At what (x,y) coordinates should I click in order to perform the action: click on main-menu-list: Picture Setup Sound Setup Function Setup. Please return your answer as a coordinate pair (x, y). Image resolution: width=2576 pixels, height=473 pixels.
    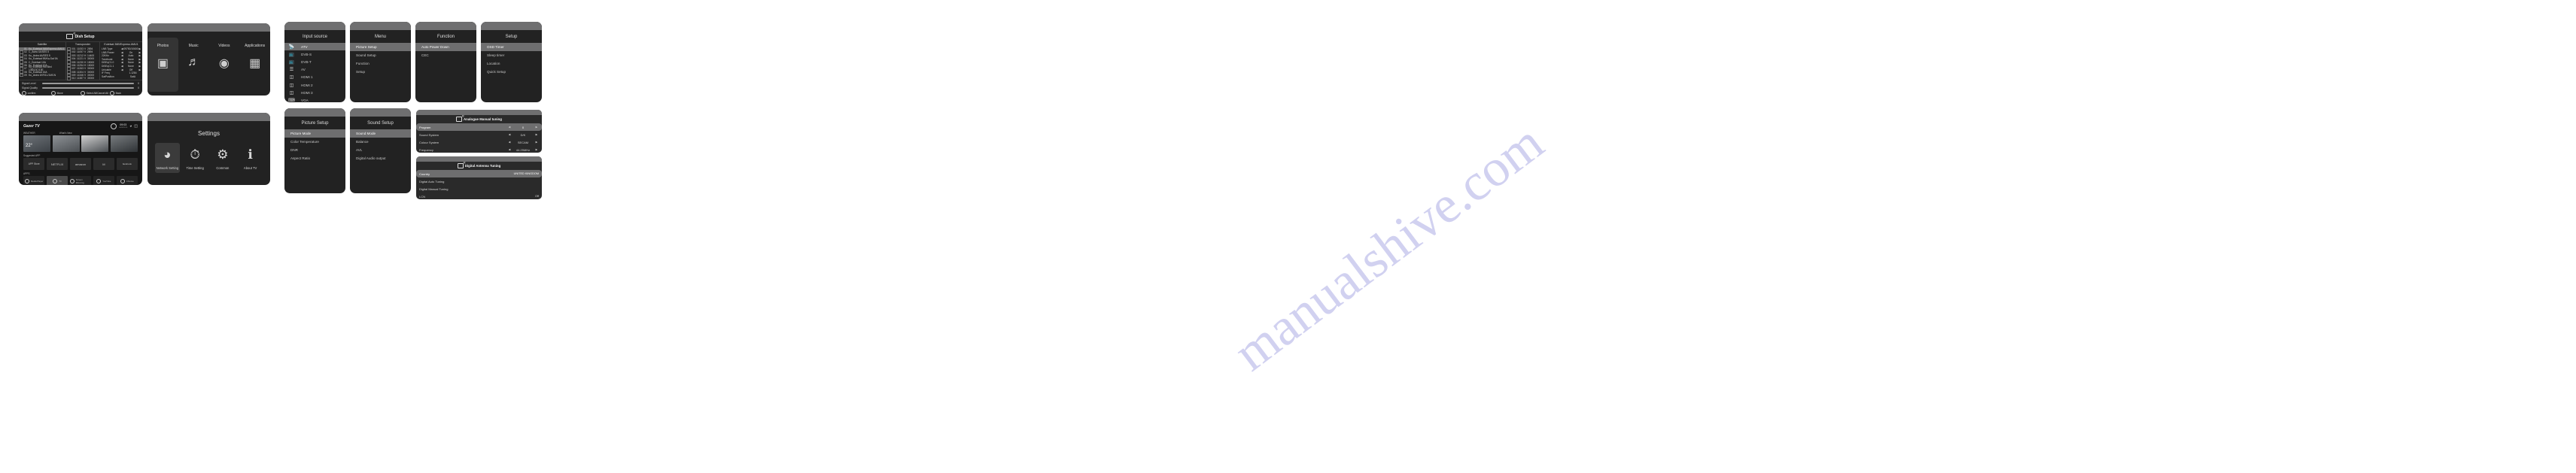
    Looking at the image, I should click on (380, 60).